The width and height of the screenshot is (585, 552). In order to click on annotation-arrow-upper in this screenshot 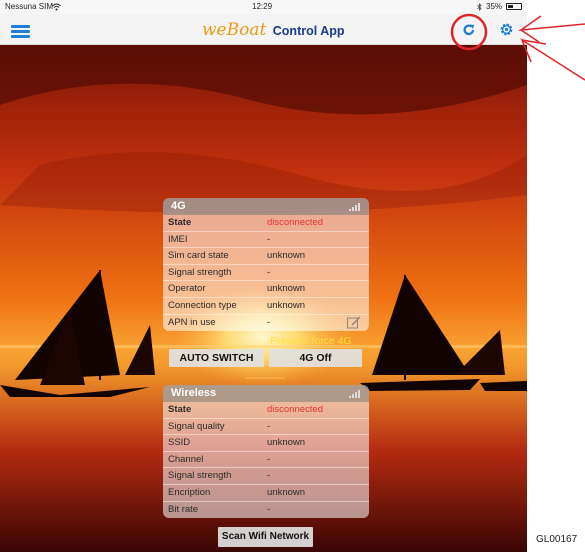, I will do `click(551, 29)`.